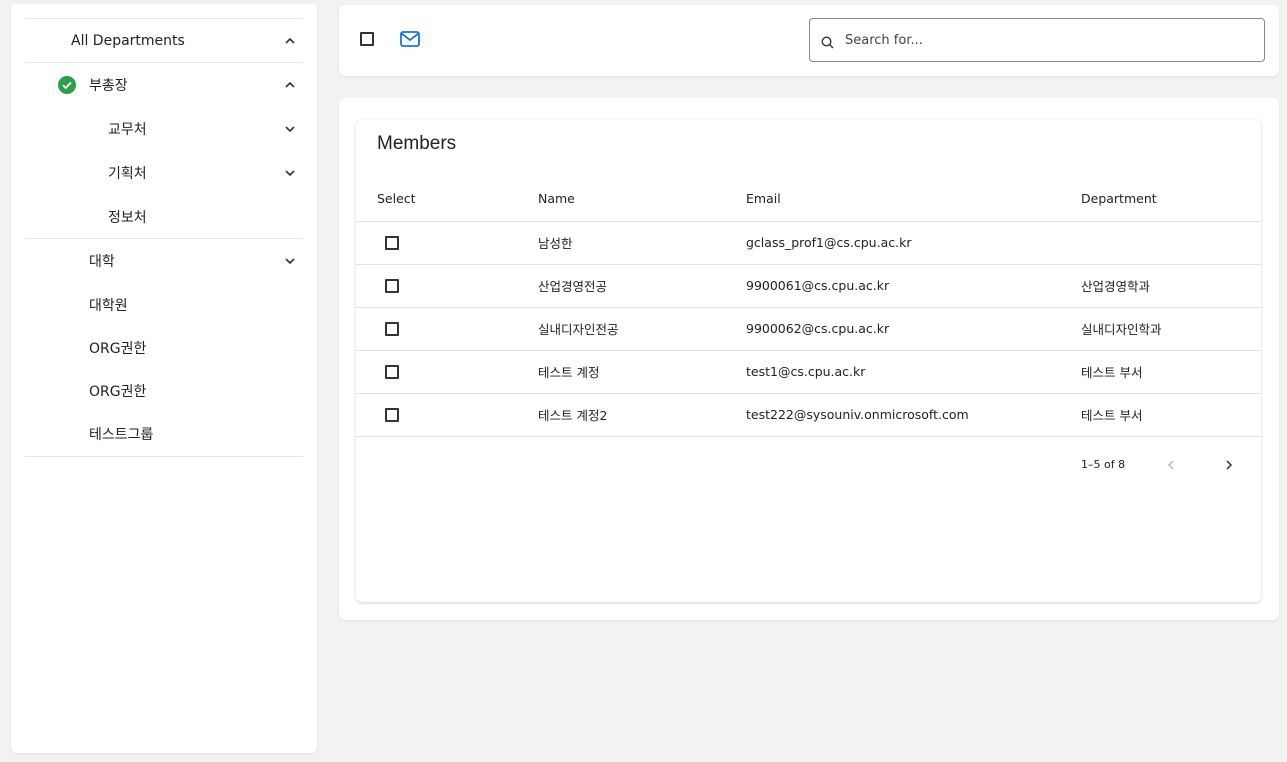 The image size is (1287, 762). What do you see at coordinates (1045, 40) in the screenshot?
I see `search-input` at bounding box center [1045, 40].